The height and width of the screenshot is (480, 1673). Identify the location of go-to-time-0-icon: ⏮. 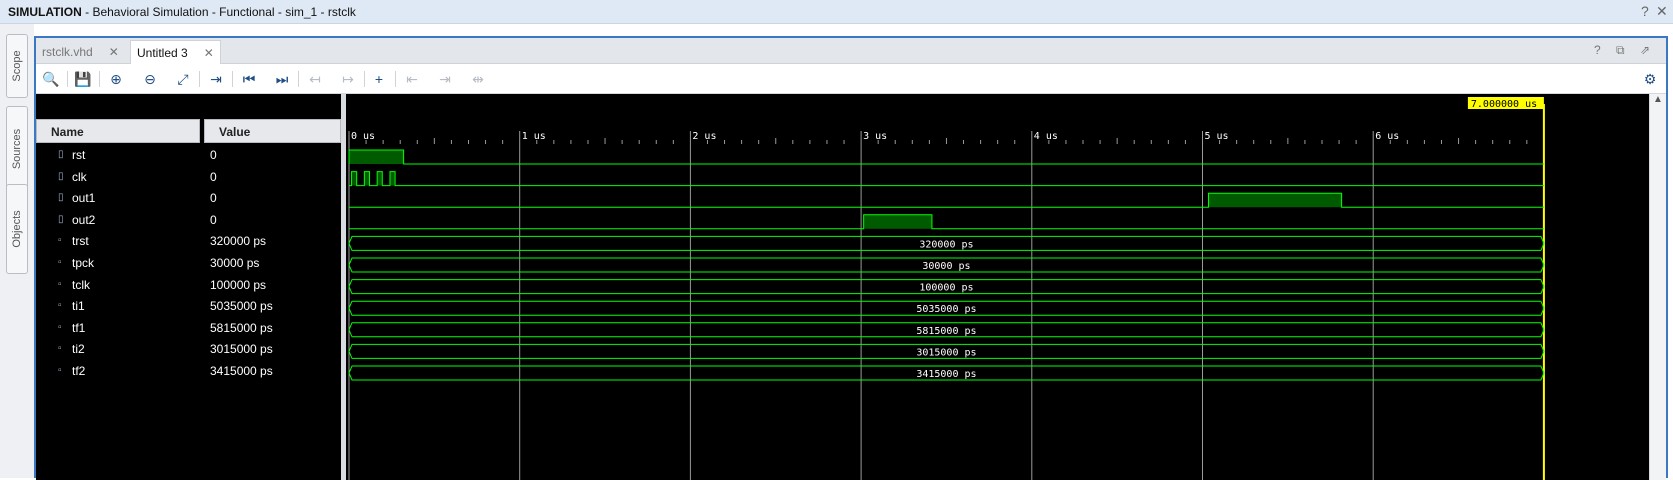
(249, 79).